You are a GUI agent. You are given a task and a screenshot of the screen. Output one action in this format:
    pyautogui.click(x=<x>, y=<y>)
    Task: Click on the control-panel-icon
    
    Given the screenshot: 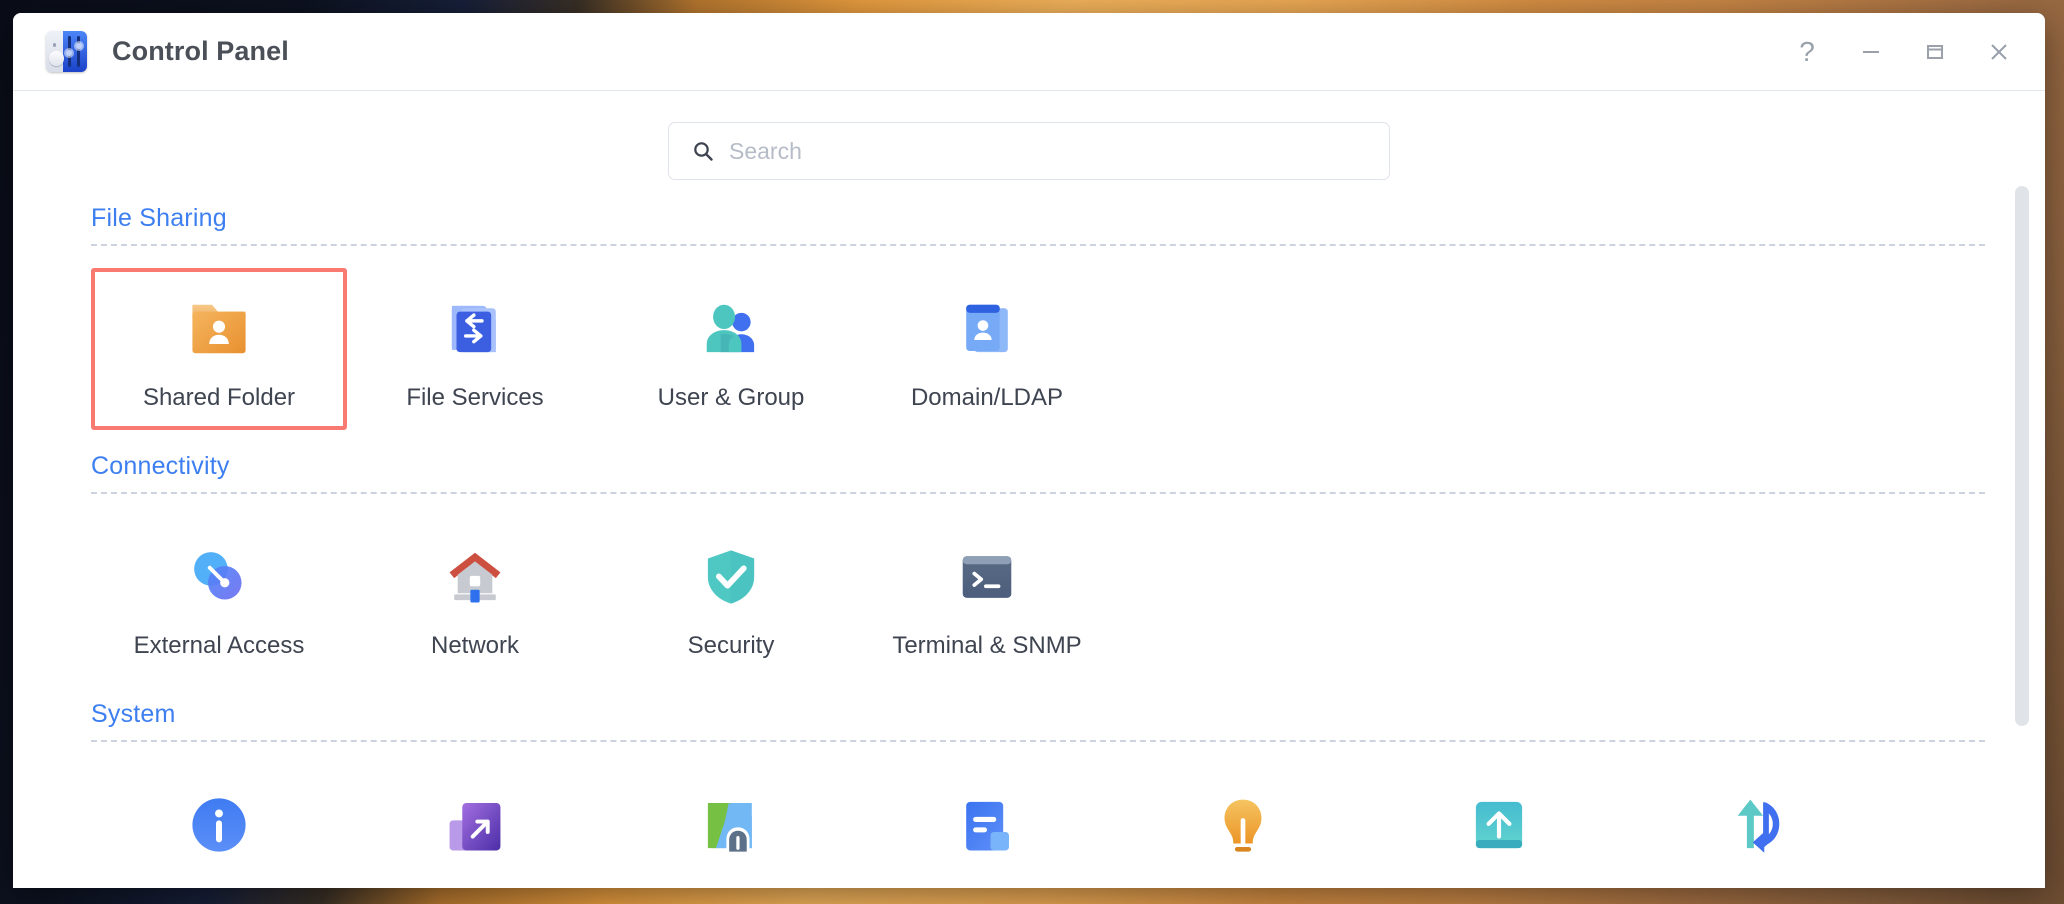 What is the action you would take?
    pyautogui.click(x=66, y=51)
    